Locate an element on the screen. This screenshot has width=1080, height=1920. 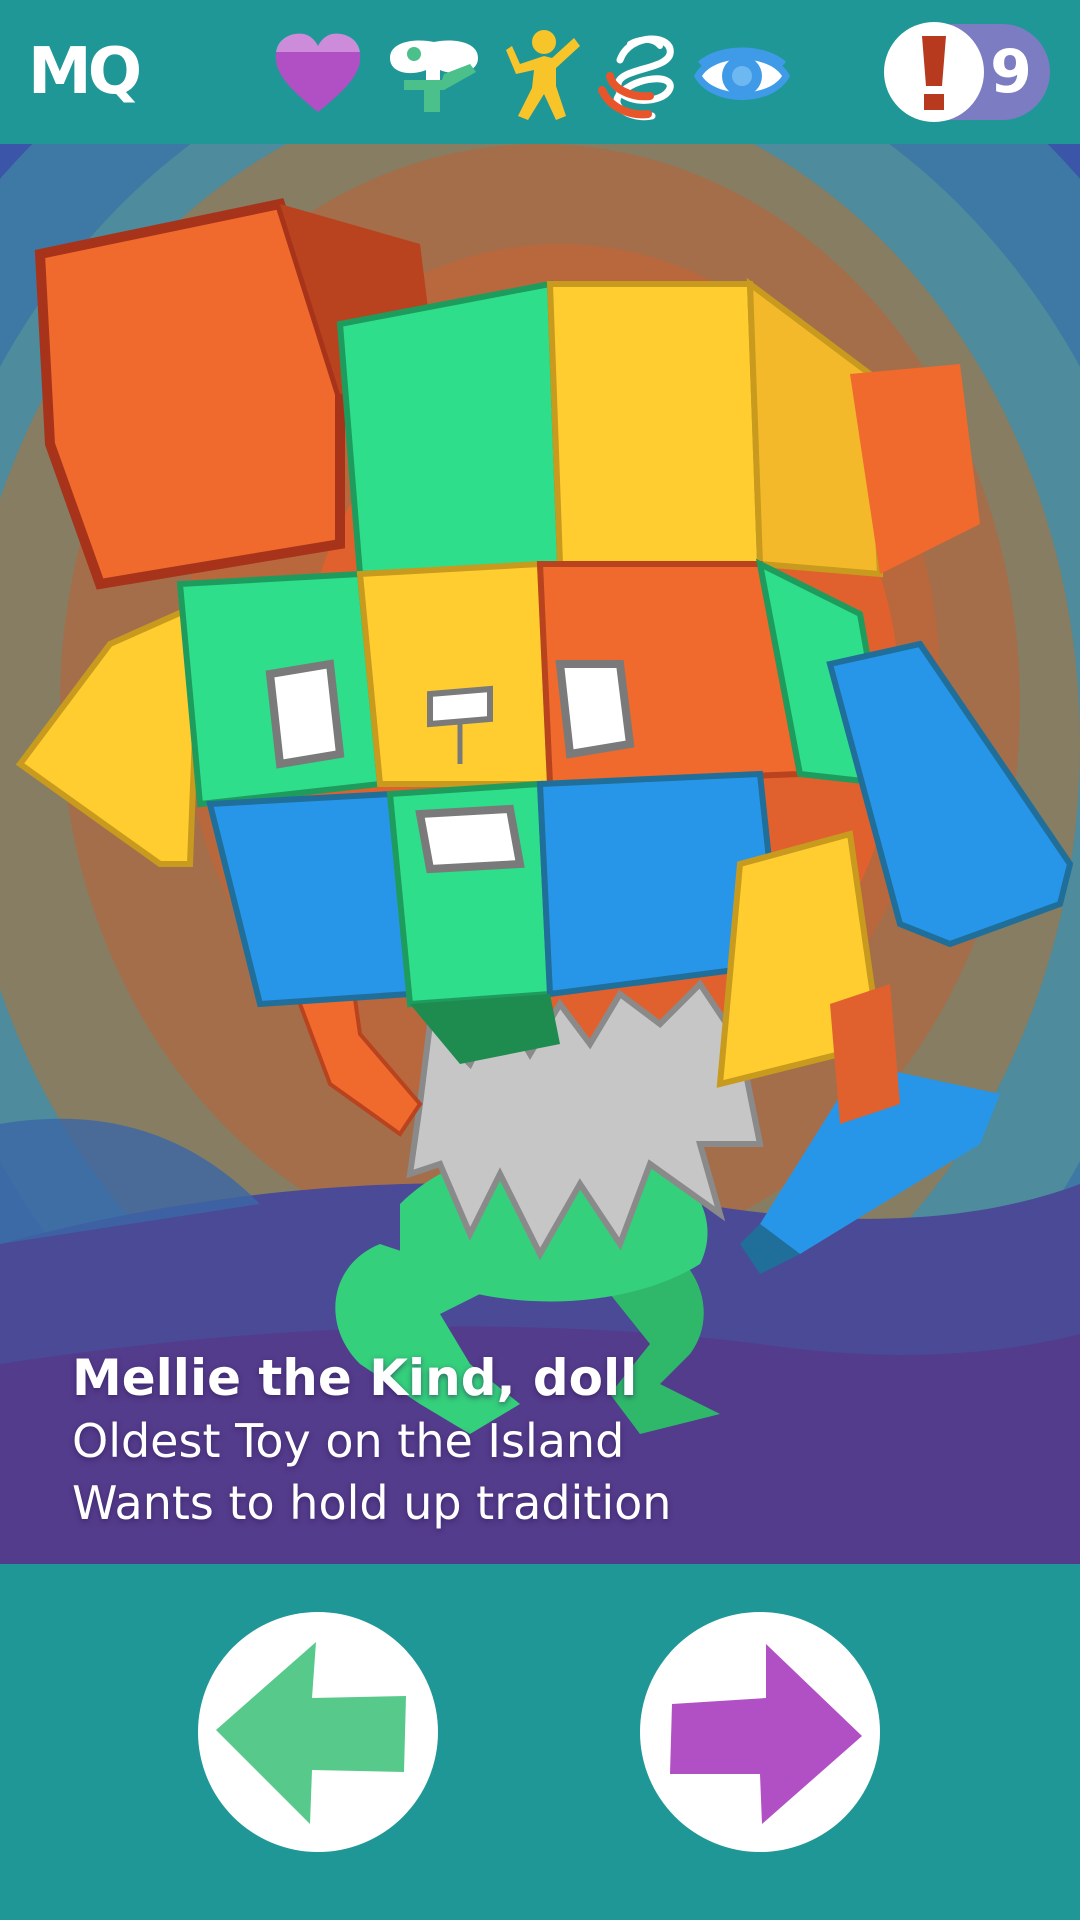
top-bar: MQ 9 is located at coordinates (540, 72).